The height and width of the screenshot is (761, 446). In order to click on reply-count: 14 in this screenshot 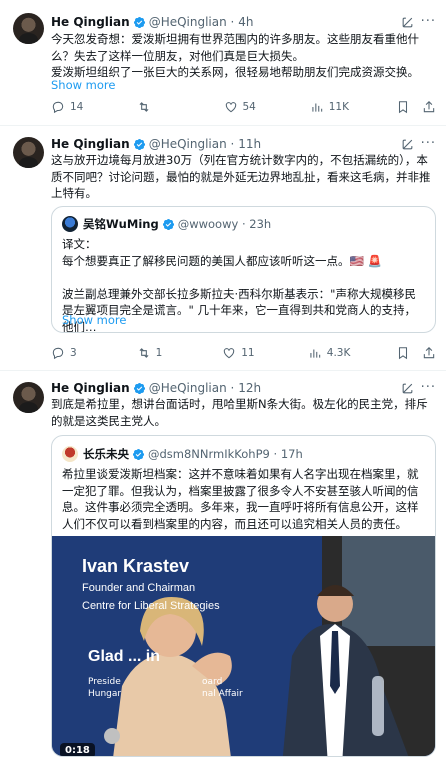, I will do `click(77, 107)`.